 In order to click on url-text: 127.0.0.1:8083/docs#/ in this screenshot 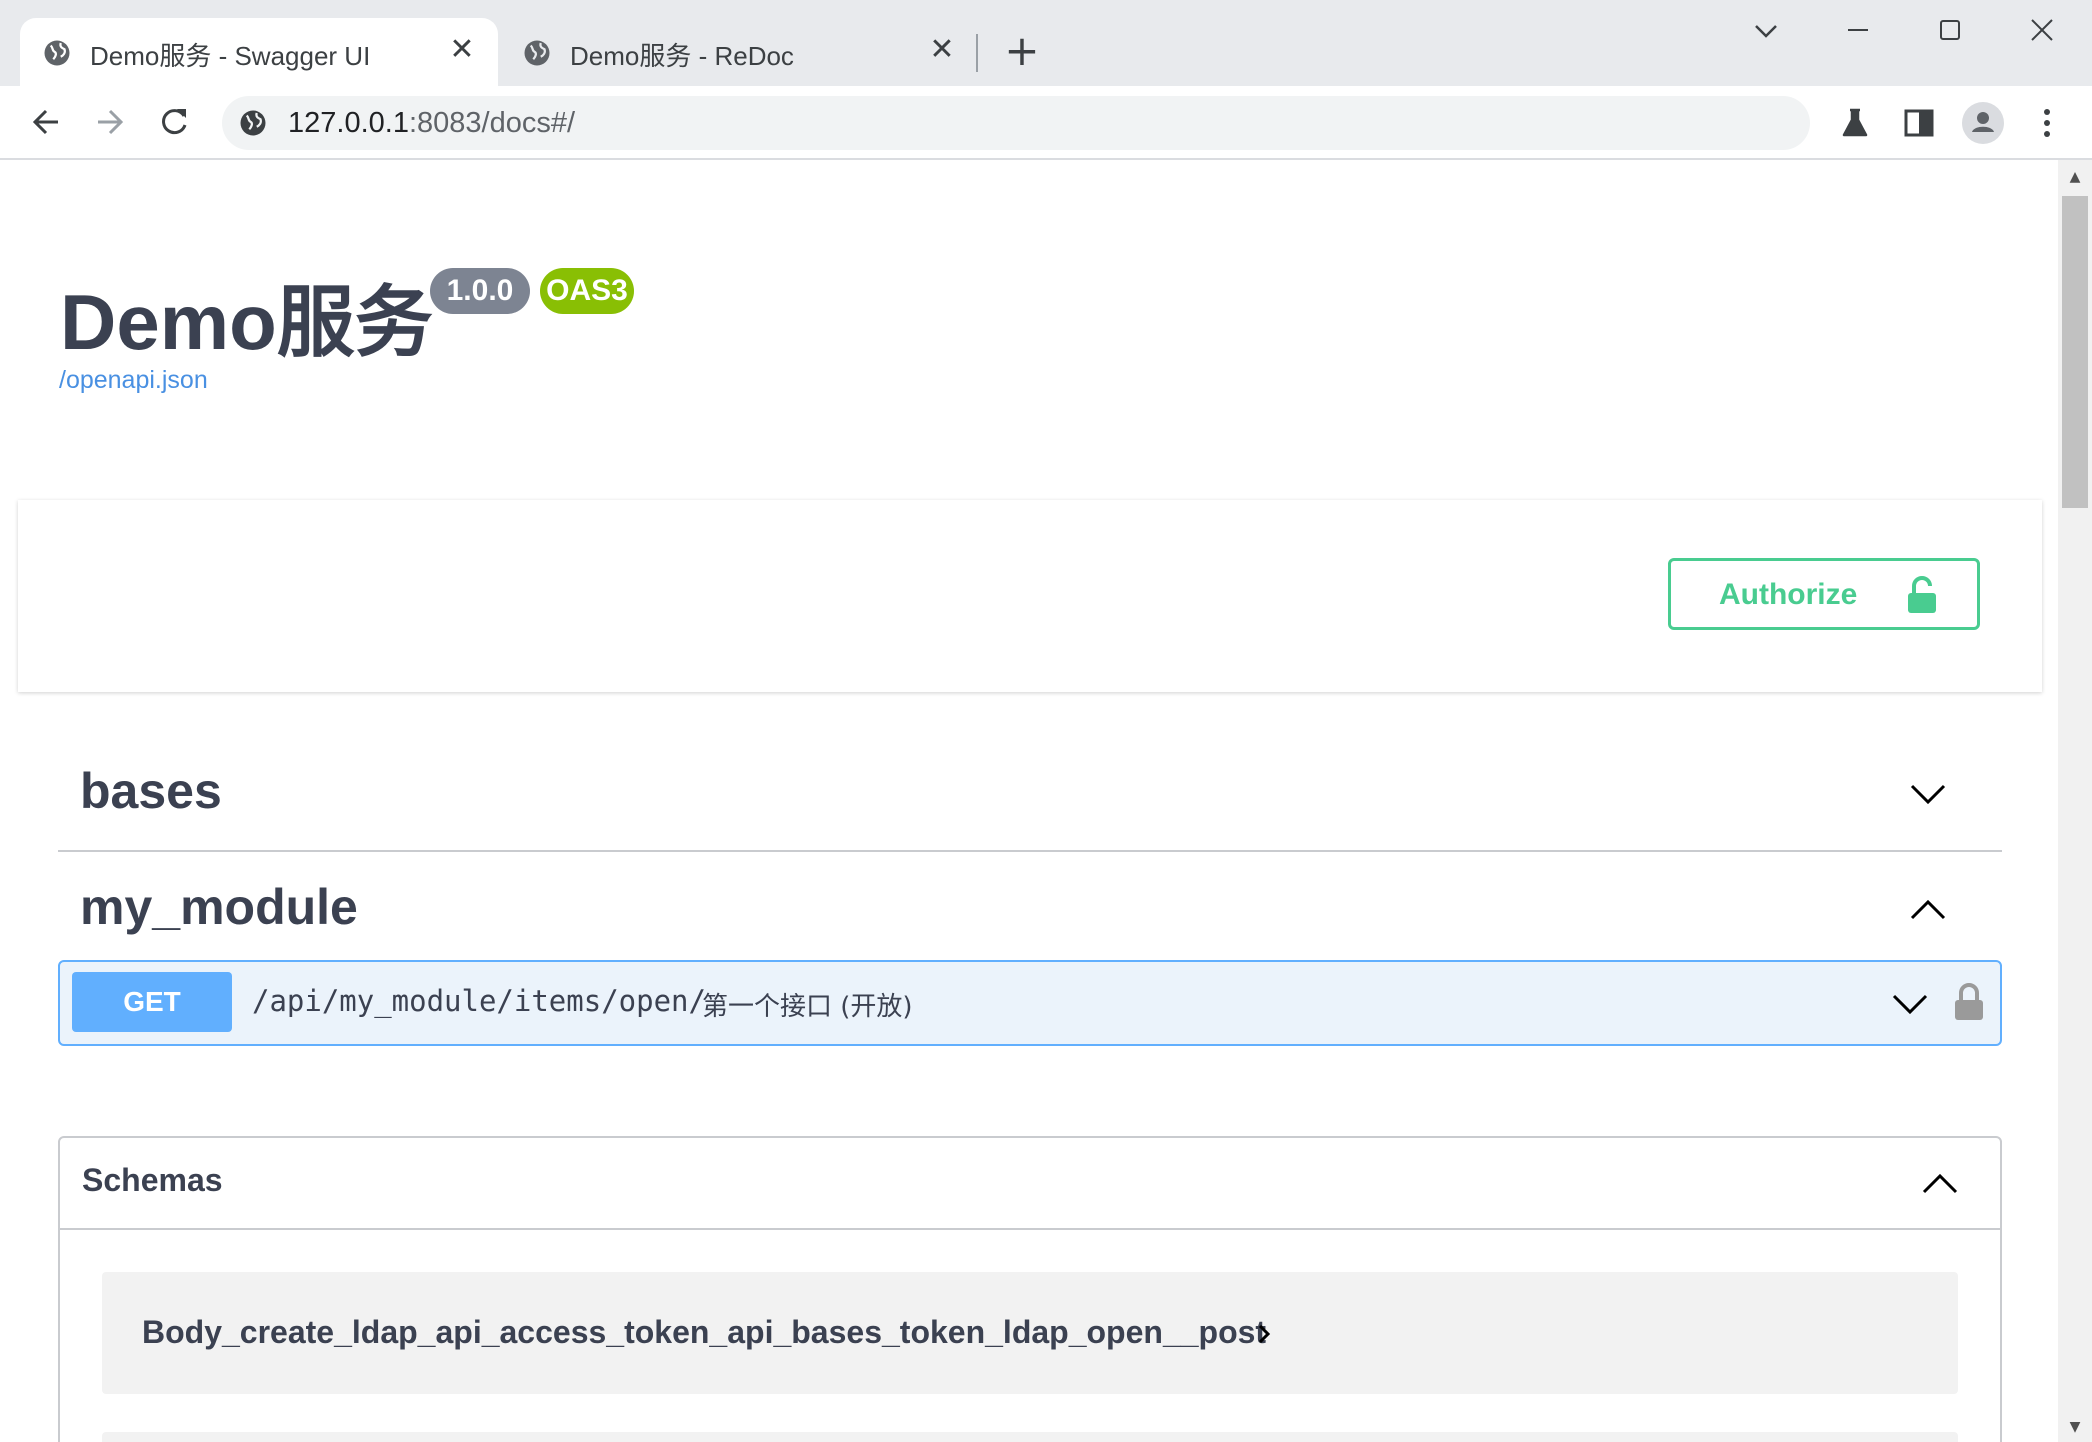, I will do `click(431, 123)`.